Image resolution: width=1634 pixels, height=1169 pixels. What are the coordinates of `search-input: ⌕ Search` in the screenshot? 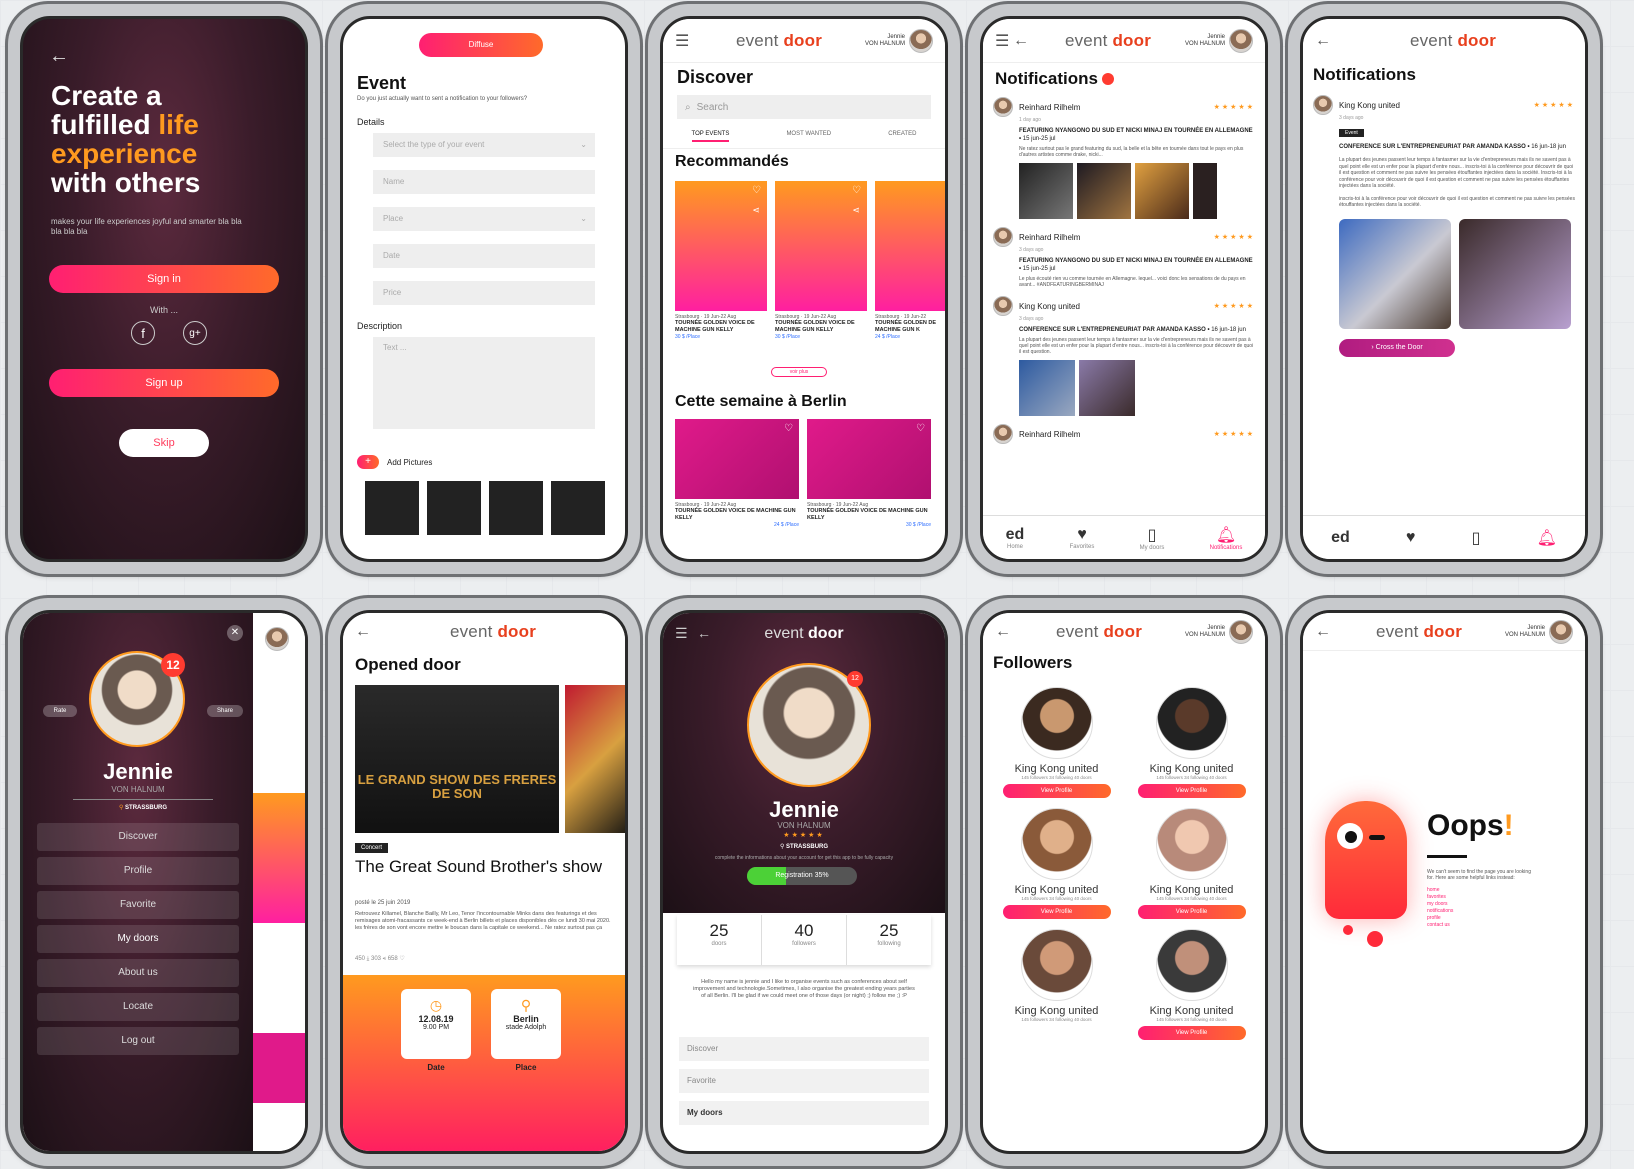 It's located at (804, 107).